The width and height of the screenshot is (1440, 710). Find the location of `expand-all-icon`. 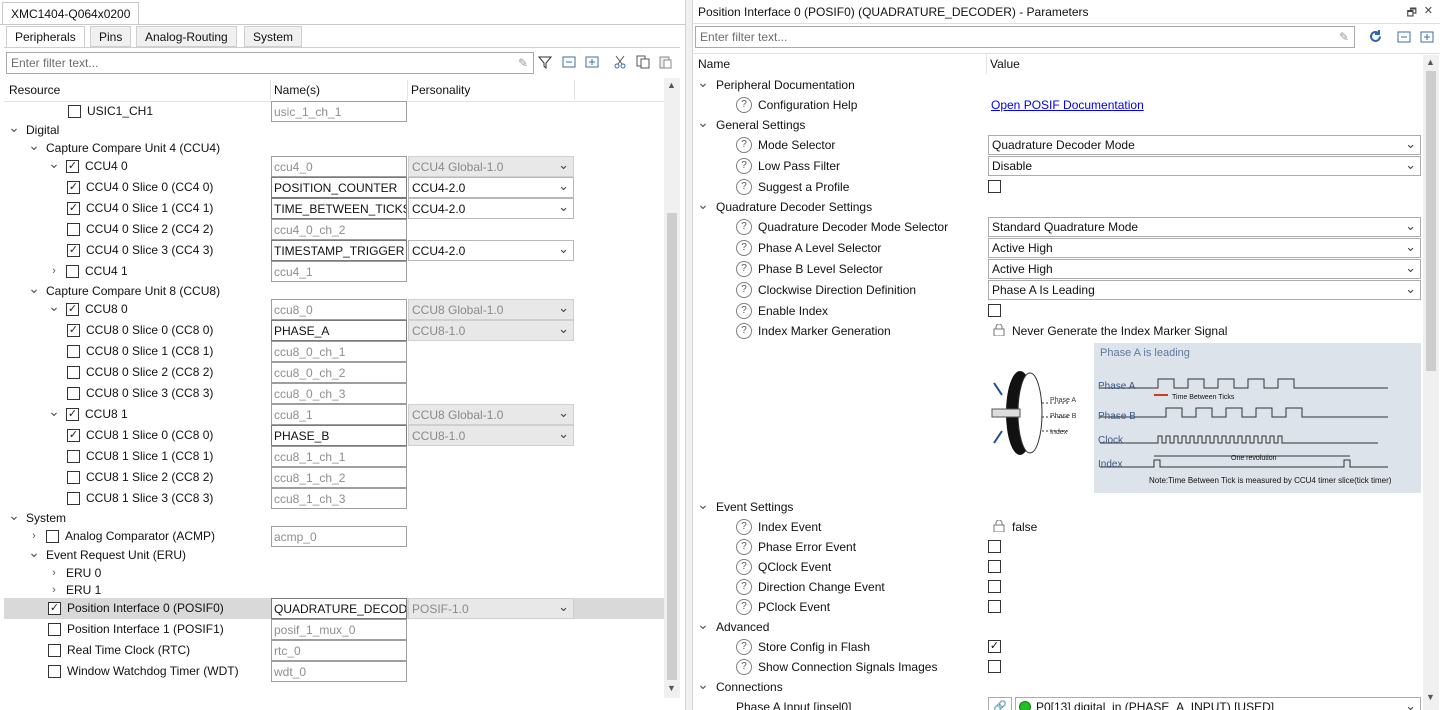

expand-all-icon is located at coordinates (1427, 38).